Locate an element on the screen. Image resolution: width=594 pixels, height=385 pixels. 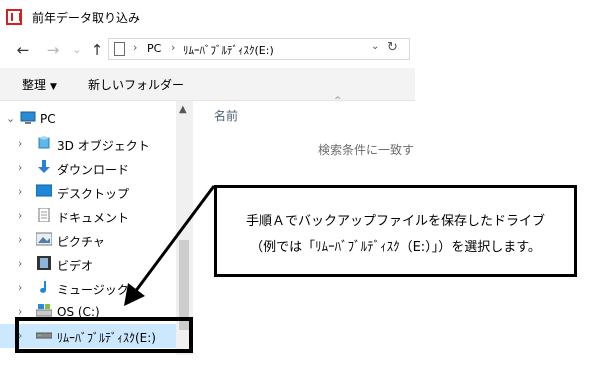
breadcrumb-pc: PC is located at coordinates (154, 48).